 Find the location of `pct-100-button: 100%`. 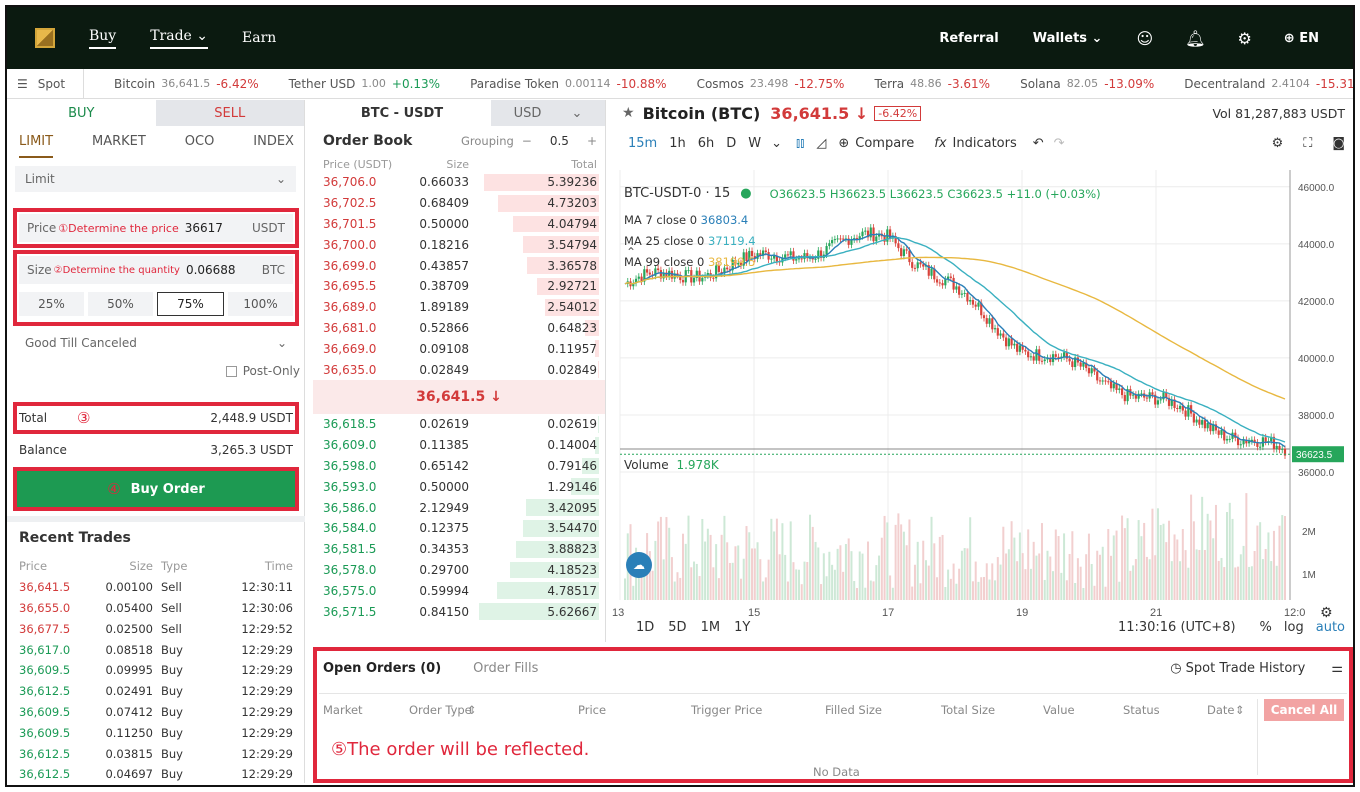

pct-100-button: 100% is located at coordinates (260, 304).